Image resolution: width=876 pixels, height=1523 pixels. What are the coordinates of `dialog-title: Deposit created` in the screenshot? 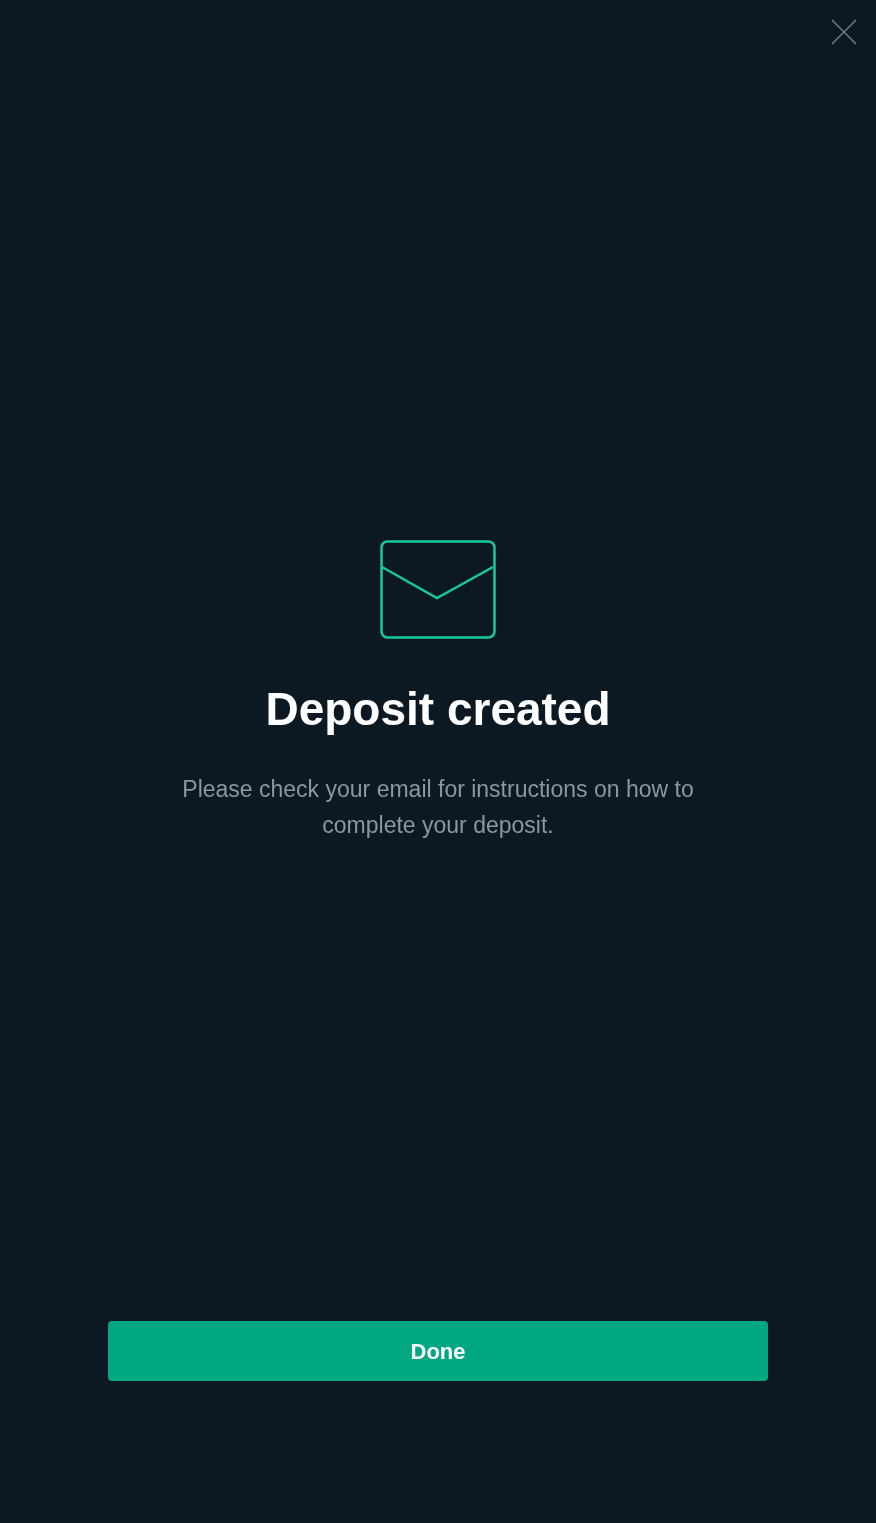 It's located at (438, 709).